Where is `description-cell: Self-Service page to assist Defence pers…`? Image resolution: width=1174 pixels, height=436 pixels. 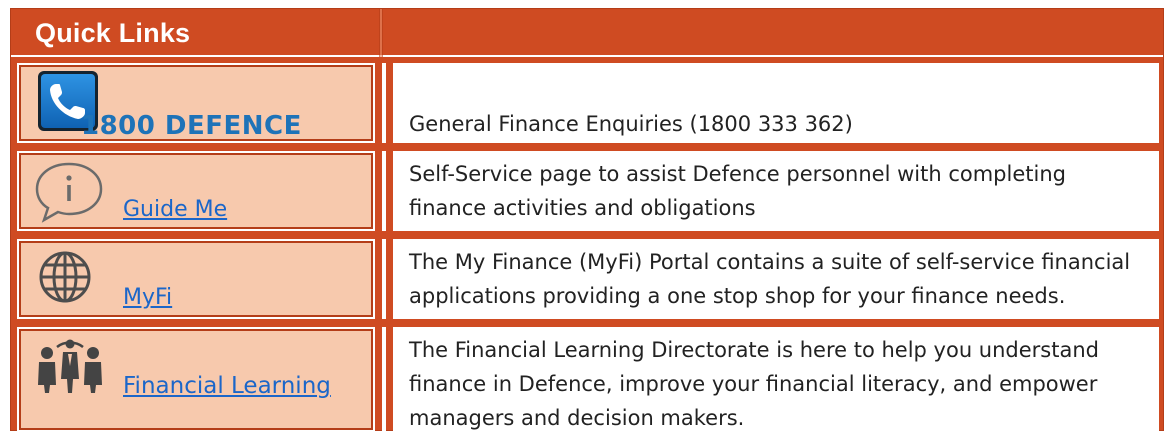
description-cell: Self-Service page to assist Defence pers… is located at coordinates (770, 191).